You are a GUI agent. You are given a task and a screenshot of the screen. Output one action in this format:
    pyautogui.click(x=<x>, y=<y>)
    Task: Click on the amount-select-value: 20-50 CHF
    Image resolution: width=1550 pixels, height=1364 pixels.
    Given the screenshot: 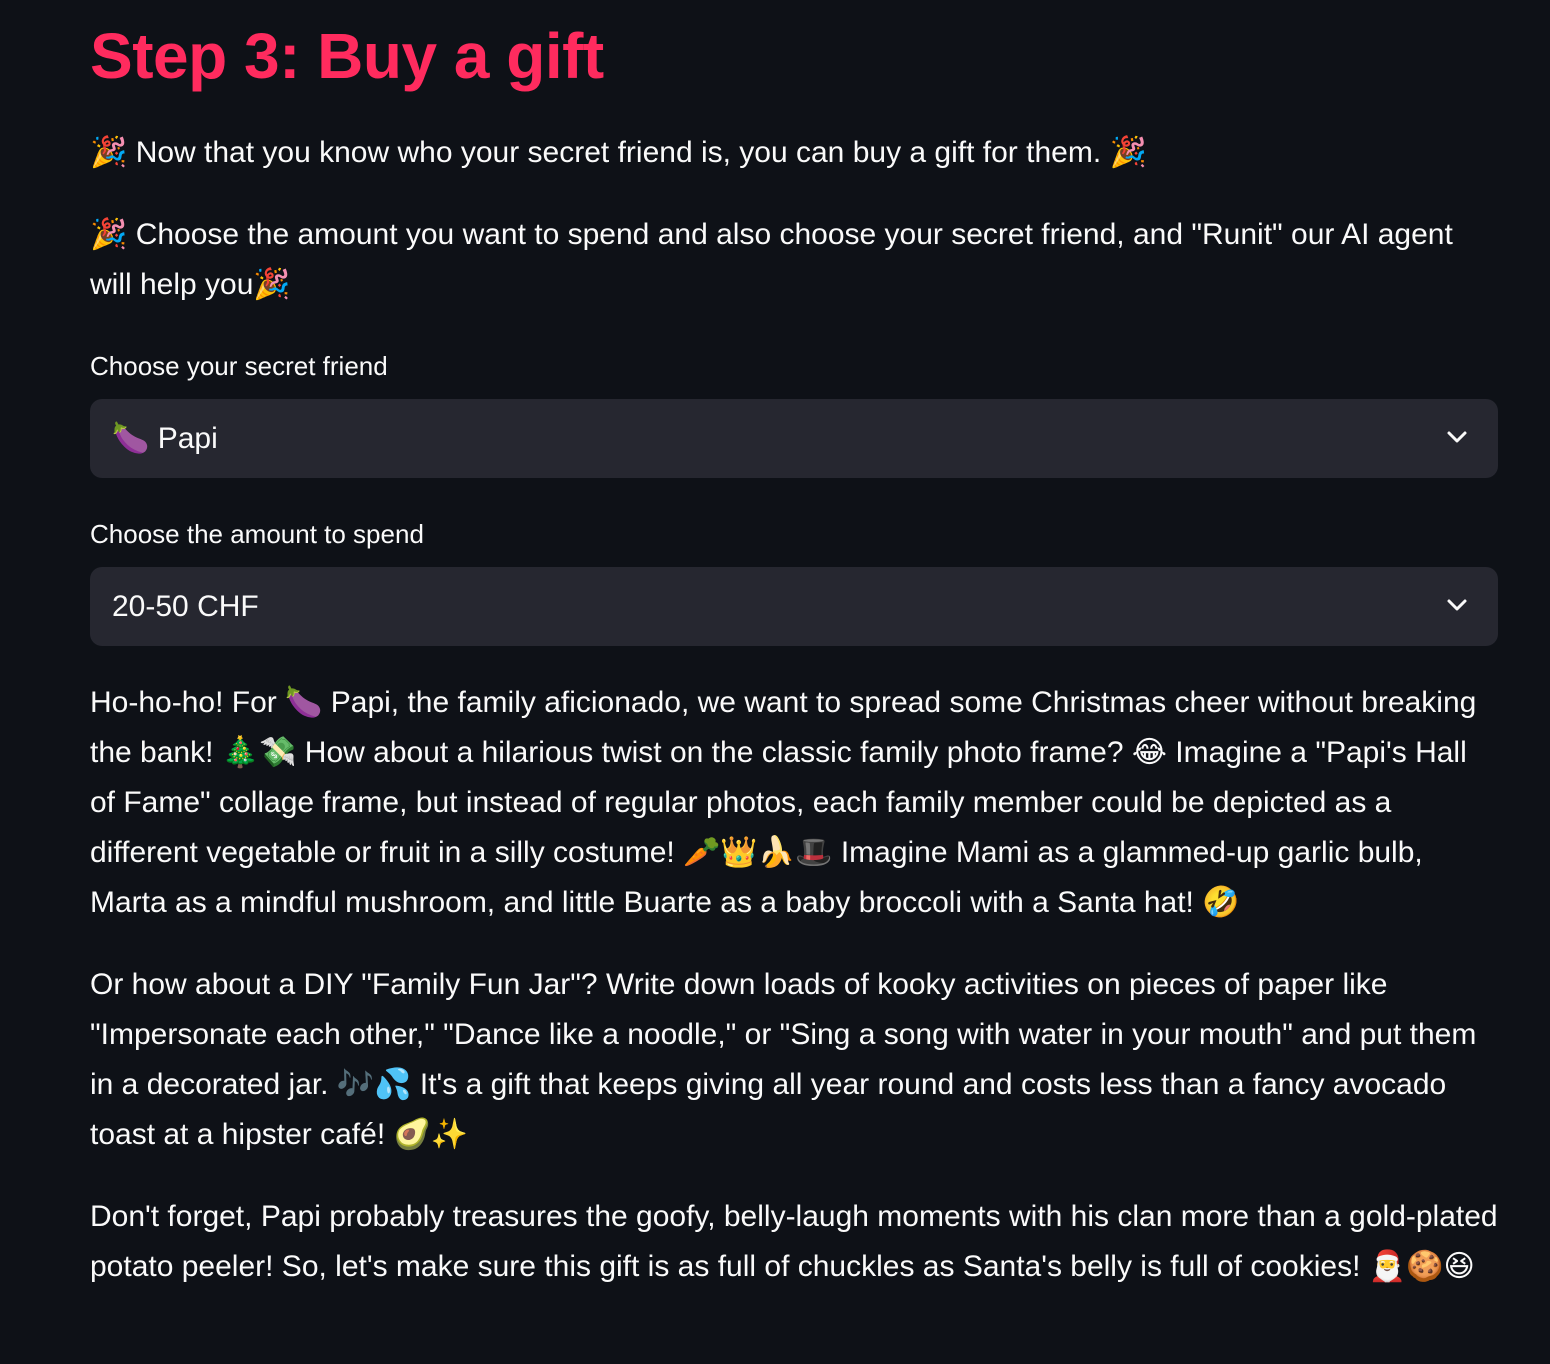 What is the action you would take?
    pyautogui.click(x=185, y=606)
    